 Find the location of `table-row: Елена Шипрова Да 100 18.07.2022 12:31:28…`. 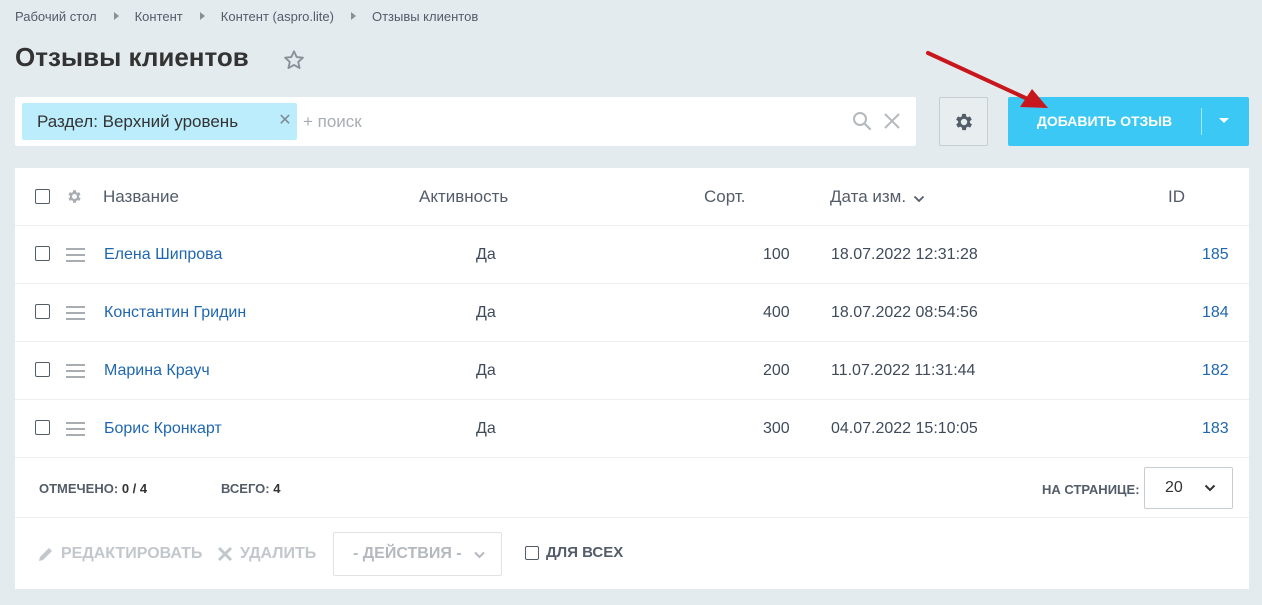

table-row: Елена Шипрова Да 100 18.07.2022 12:31:28… is located at coordinates (632, 255).